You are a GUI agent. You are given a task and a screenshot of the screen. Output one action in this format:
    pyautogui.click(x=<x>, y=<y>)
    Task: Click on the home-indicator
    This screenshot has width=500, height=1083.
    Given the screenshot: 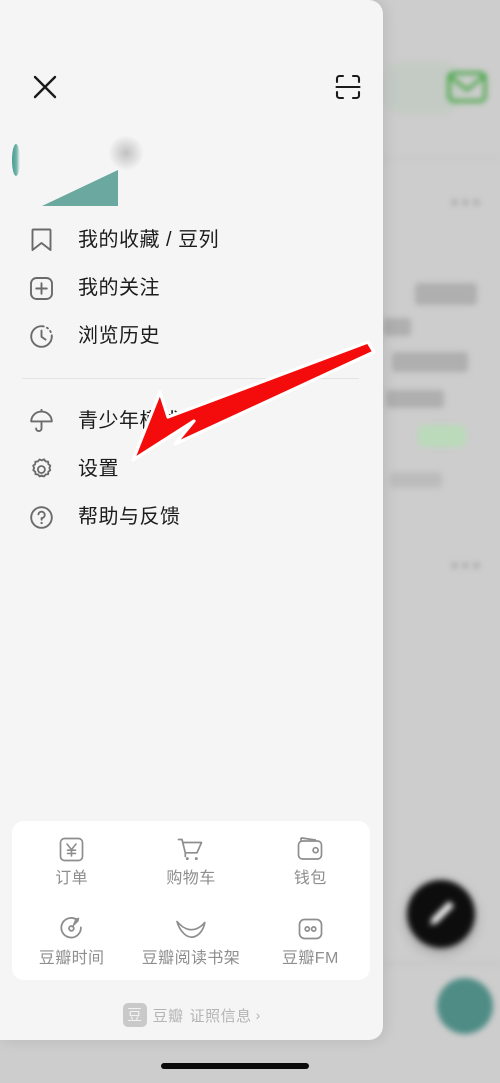 What is the action you would take?
    pyautogui.click(x=235, y=1066)
    